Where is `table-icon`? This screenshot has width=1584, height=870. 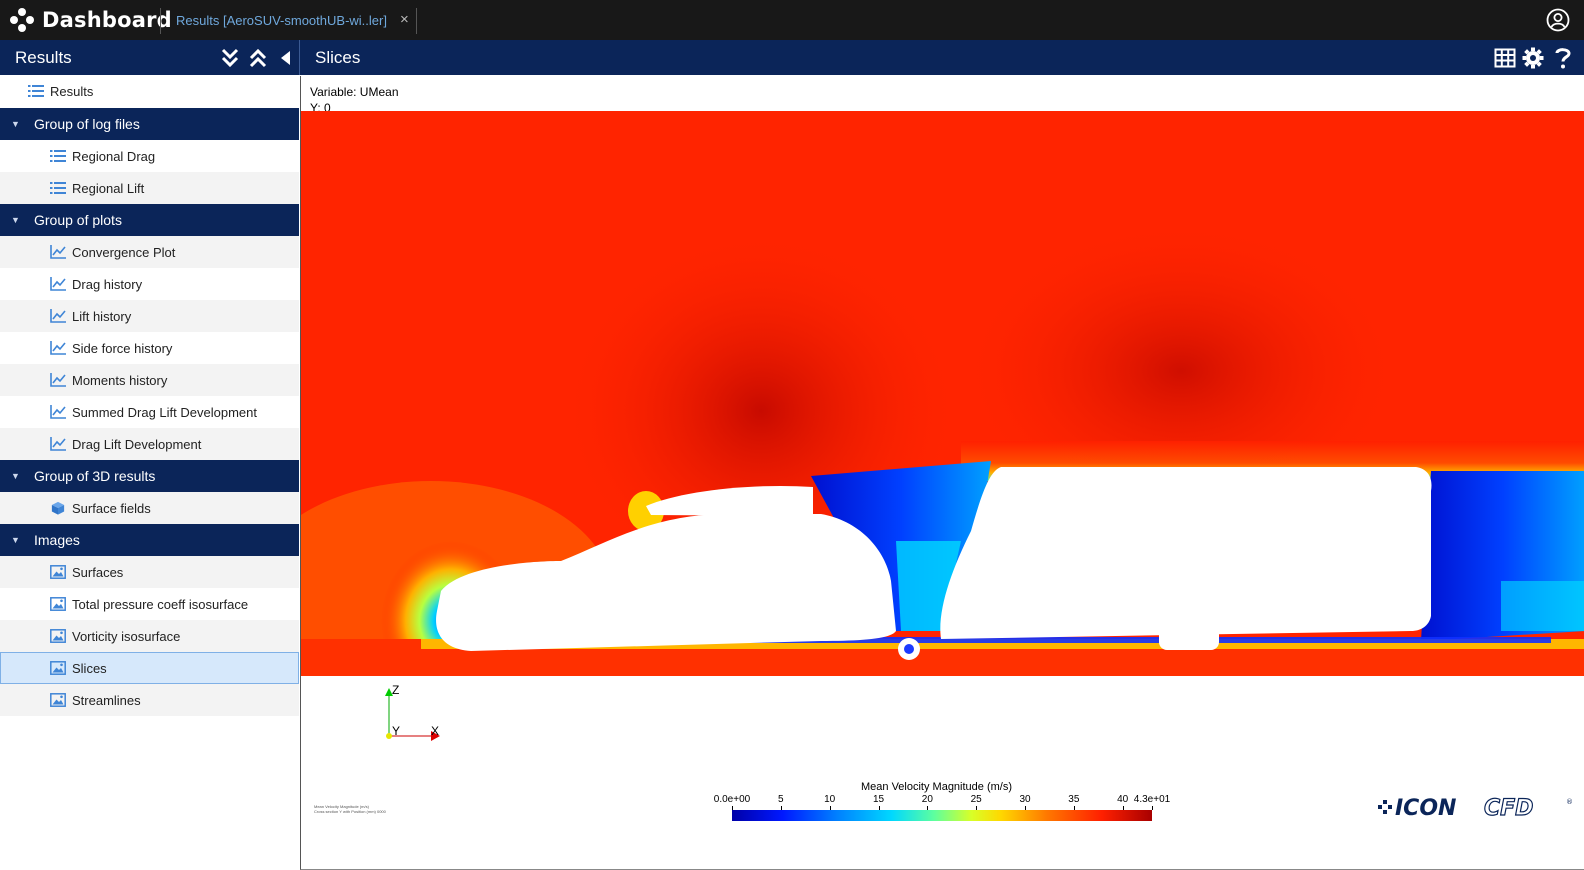
table-icon is located at coordinates (1505, 58).